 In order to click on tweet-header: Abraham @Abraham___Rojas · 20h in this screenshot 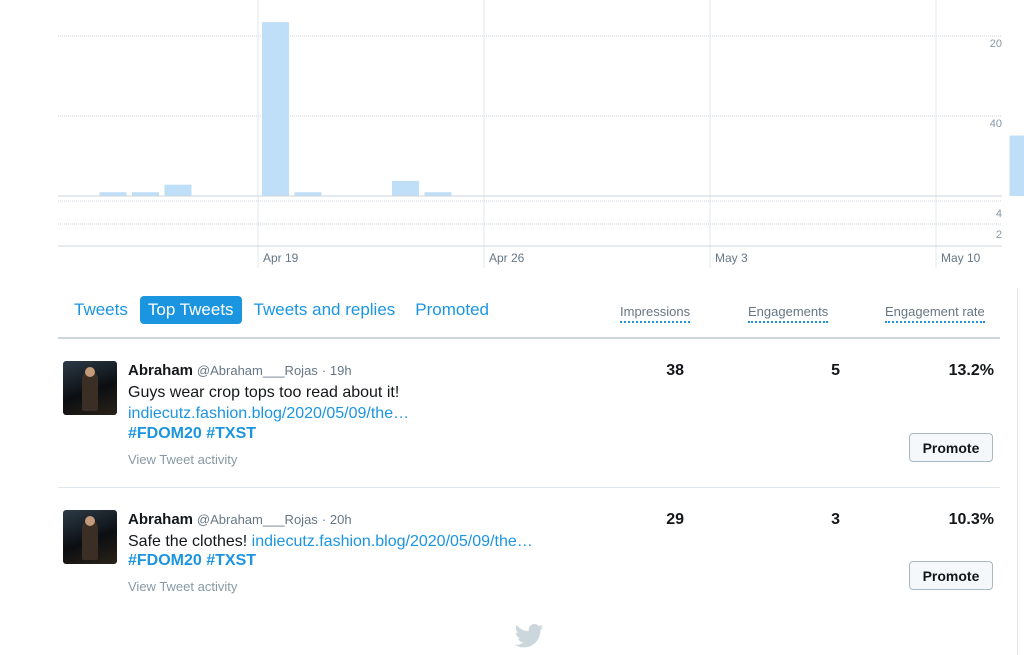, I will do `click(240, 519)`.